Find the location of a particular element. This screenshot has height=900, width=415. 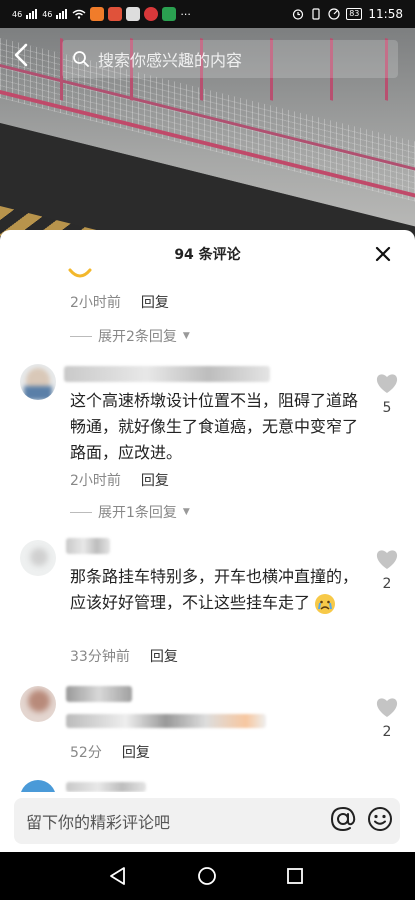

mention-button is located at coordinates (343, 821).